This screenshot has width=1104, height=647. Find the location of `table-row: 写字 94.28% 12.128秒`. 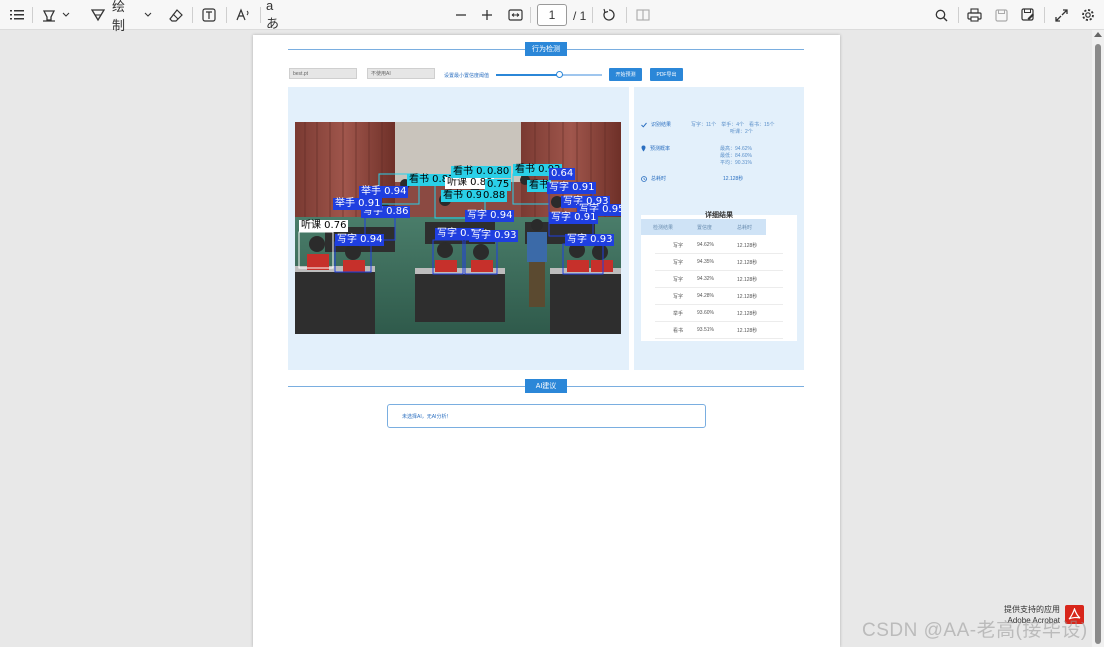

table-row: 写字 94.28% 12.128秒 is located at coordinates (719, 296).